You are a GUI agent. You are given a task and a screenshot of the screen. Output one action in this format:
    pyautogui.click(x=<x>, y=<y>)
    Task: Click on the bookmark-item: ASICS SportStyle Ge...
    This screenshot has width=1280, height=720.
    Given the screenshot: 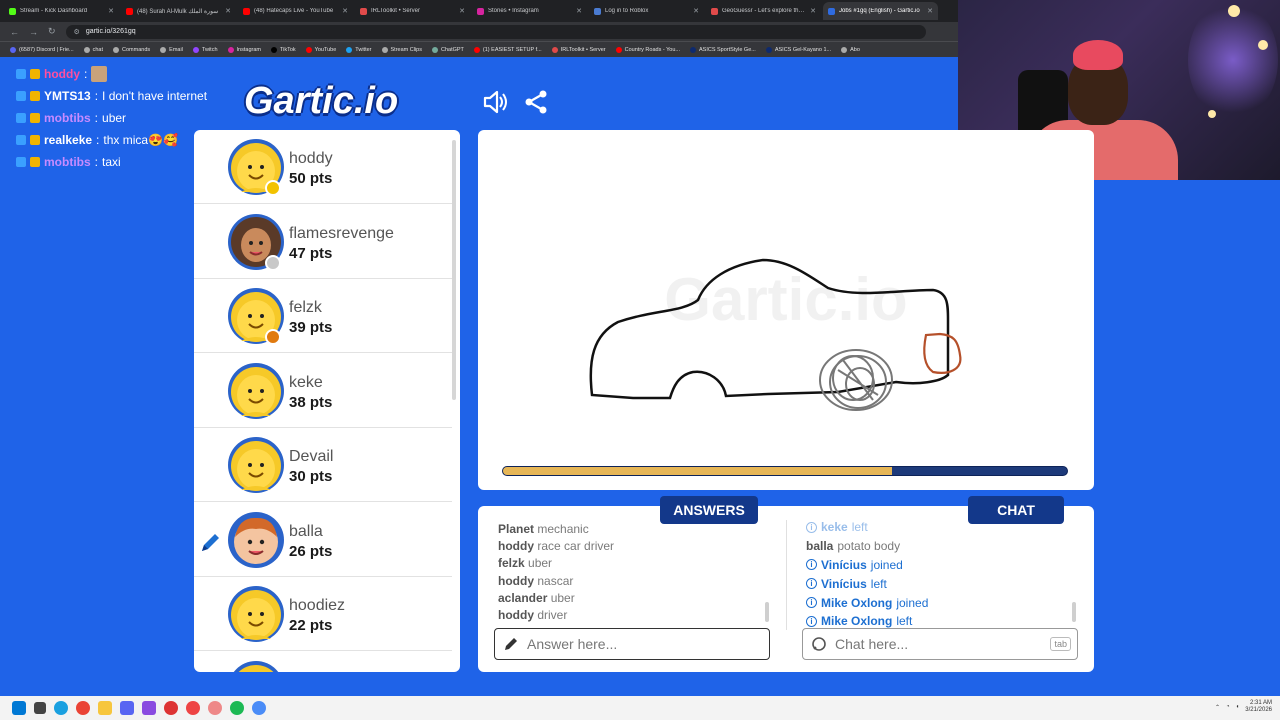 What is the action you would take?
    pyautogui.click(x=722, y=49)
    